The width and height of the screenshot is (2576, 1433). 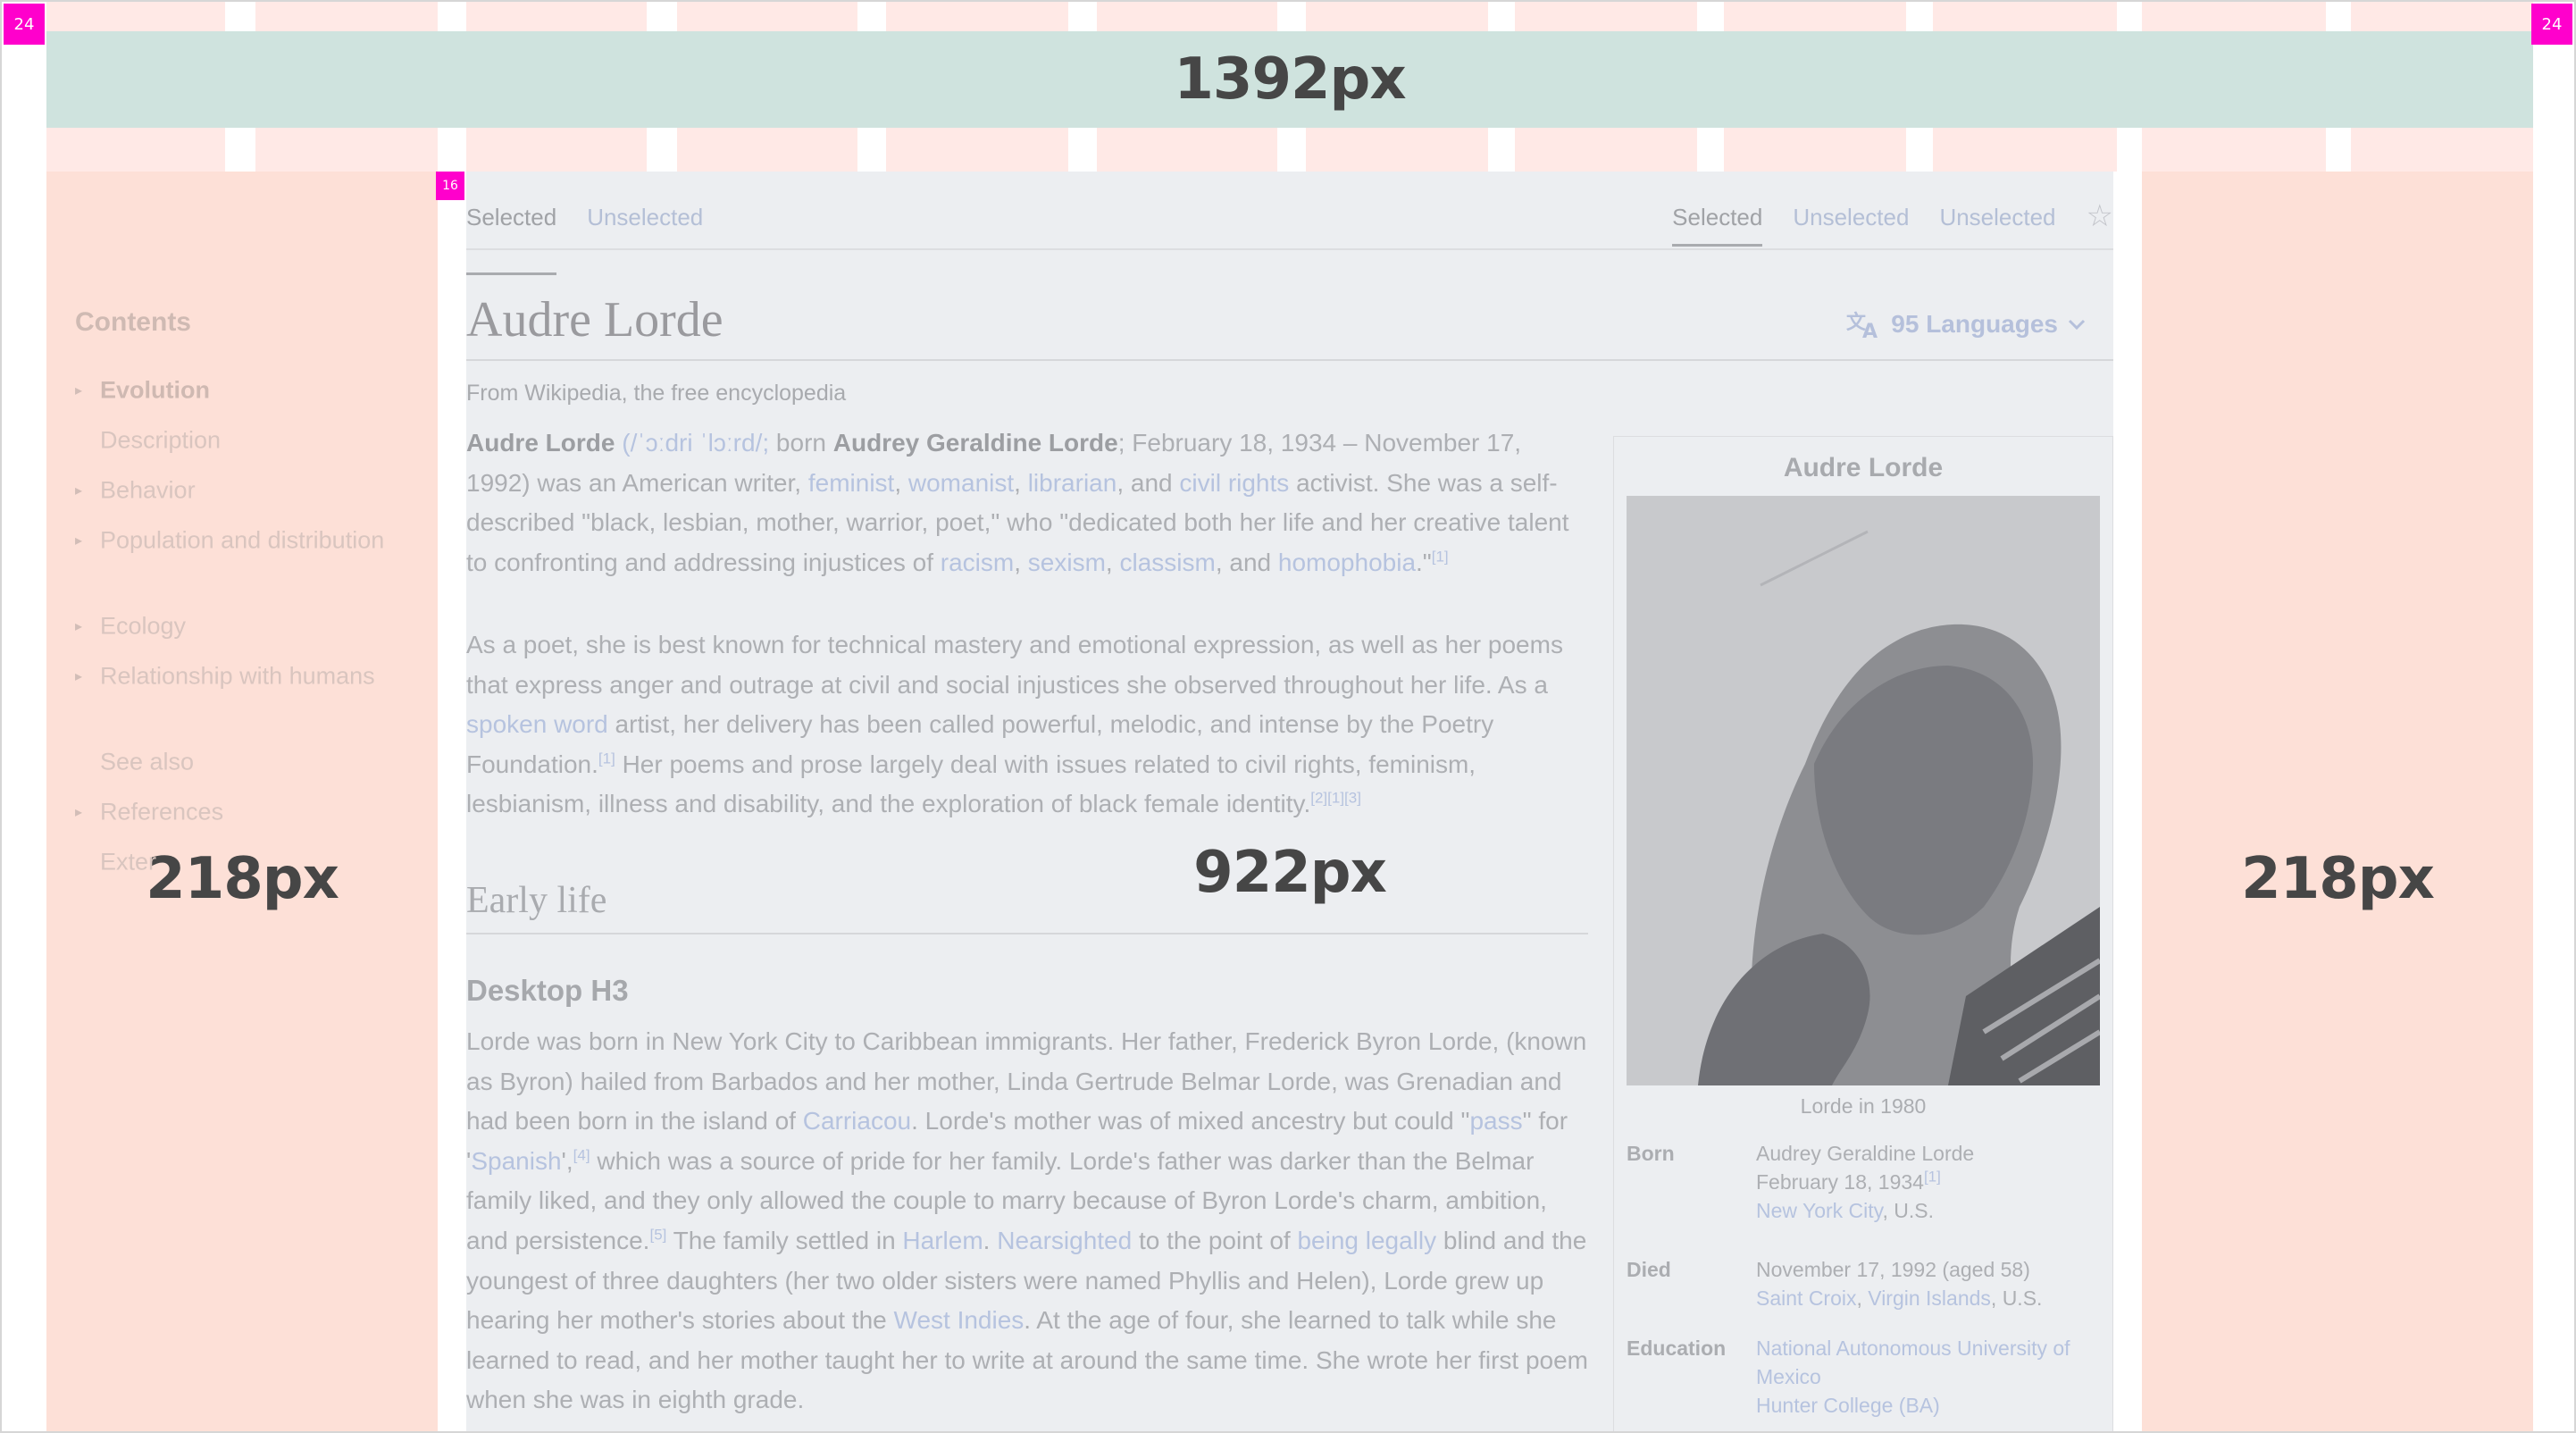 What do you see at coordinates (2077, 325) in the screenshot?
I see `chevron-down-icon` at bounding box center [2077, 325].